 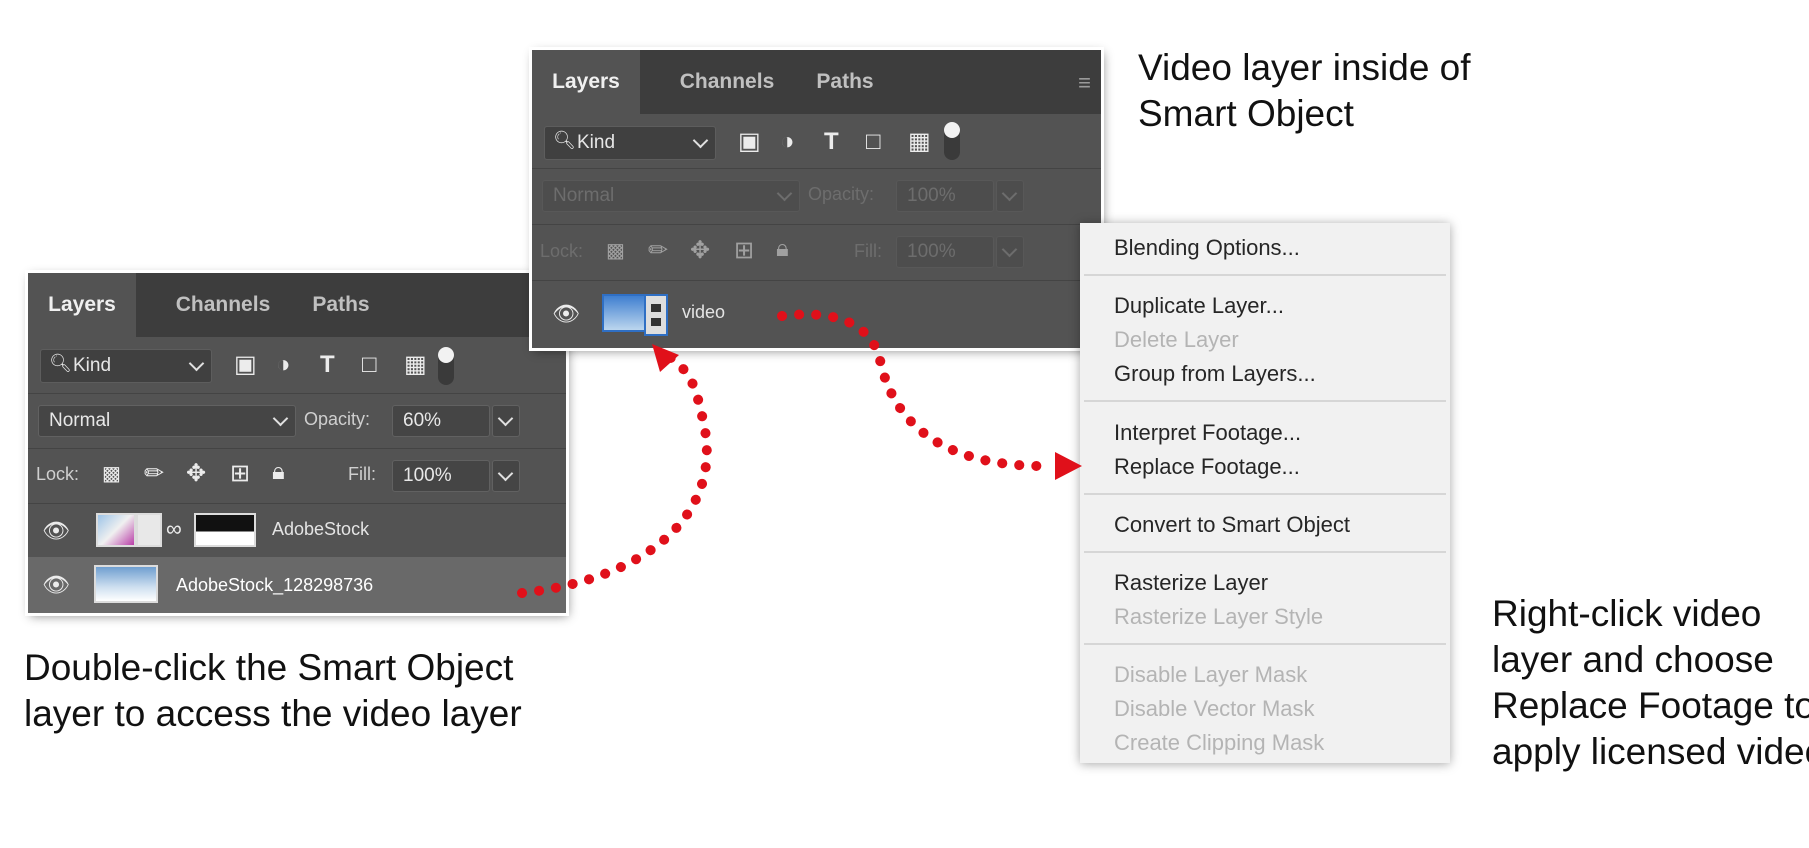 What do you see at coordinates (225, 530) in the screenshot?
I see `layer-mask-thumbnail` at bounding box center [225, 530].